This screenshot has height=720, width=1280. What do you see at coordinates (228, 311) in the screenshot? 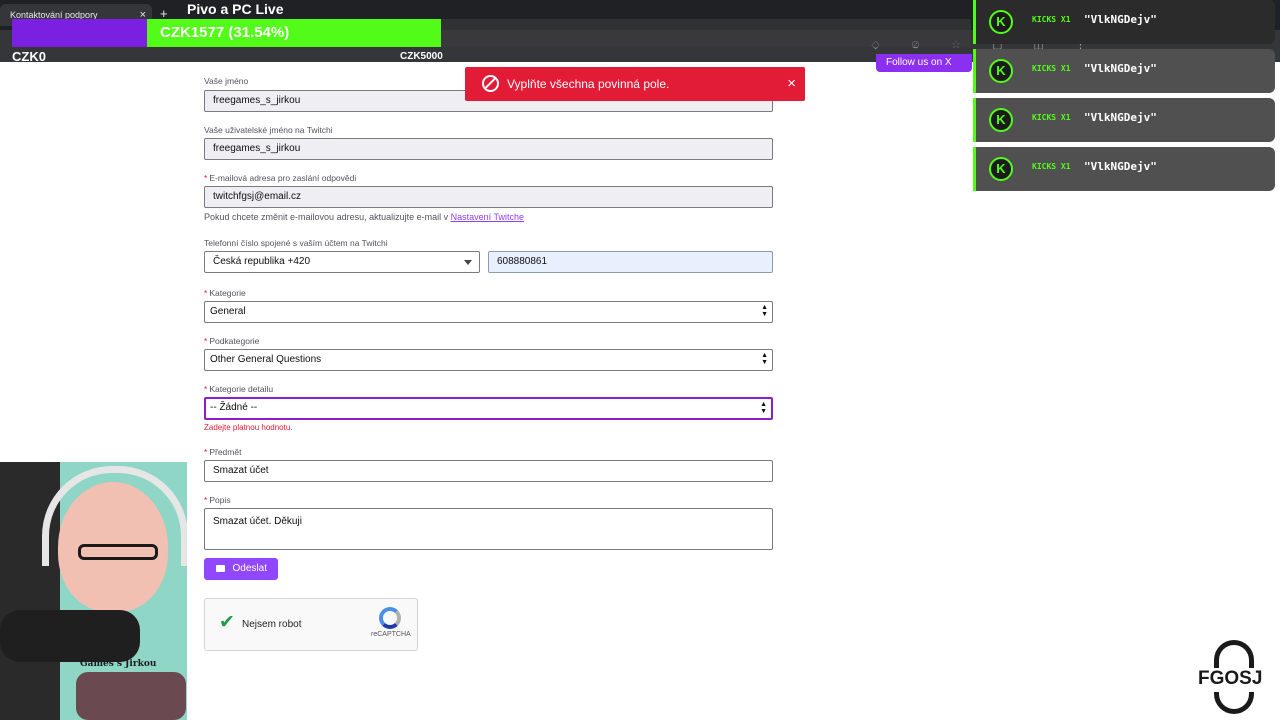
I see `category-value: General` at bounding box center [228, 311].